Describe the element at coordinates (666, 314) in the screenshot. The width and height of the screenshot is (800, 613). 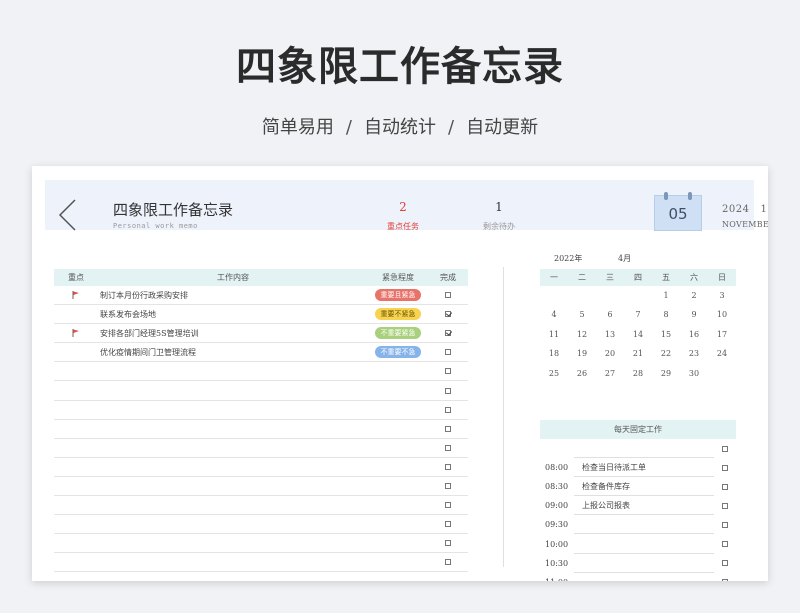
I see `calendar-day: 8` at that location.